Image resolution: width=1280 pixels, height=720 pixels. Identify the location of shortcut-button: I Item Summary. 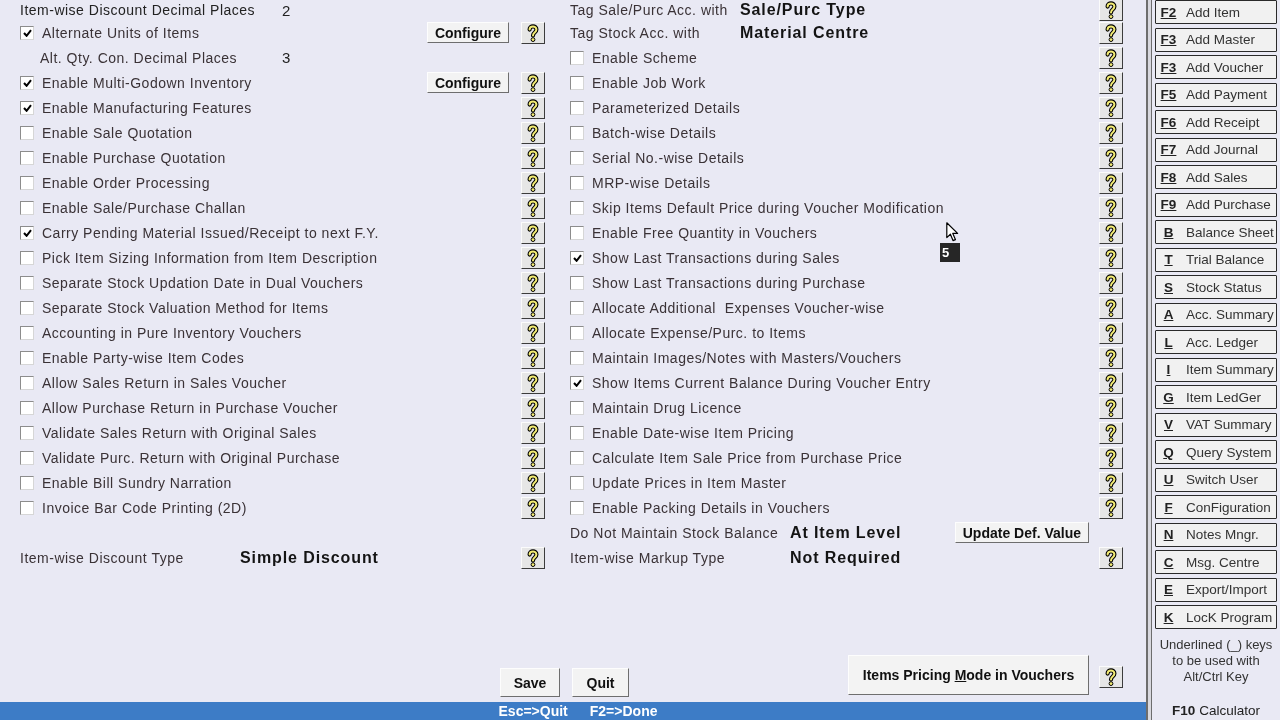
(1216, 369).